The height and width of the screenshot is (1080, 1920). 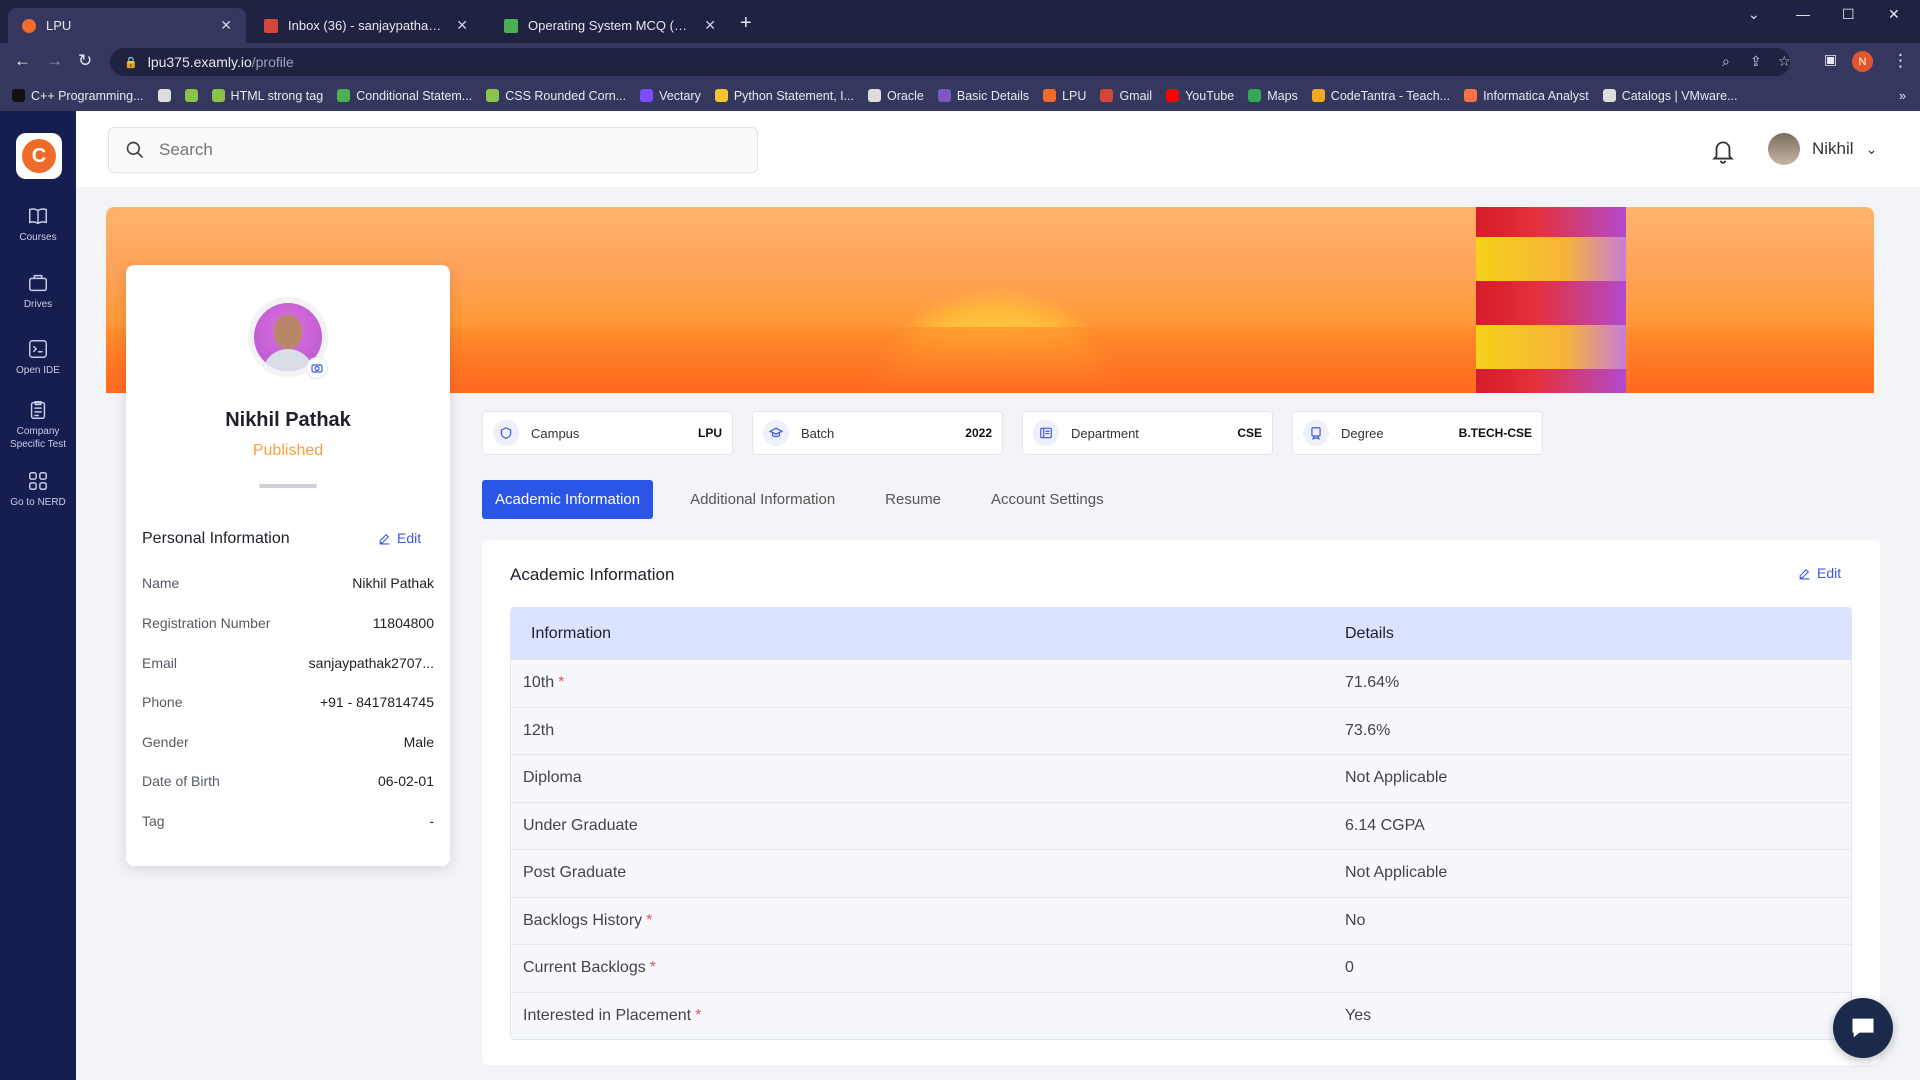 What do you see at coordinates (1756, 61) in the screenshot?
I see `share-icon: ⇪` at bounding box center [1756, 61].